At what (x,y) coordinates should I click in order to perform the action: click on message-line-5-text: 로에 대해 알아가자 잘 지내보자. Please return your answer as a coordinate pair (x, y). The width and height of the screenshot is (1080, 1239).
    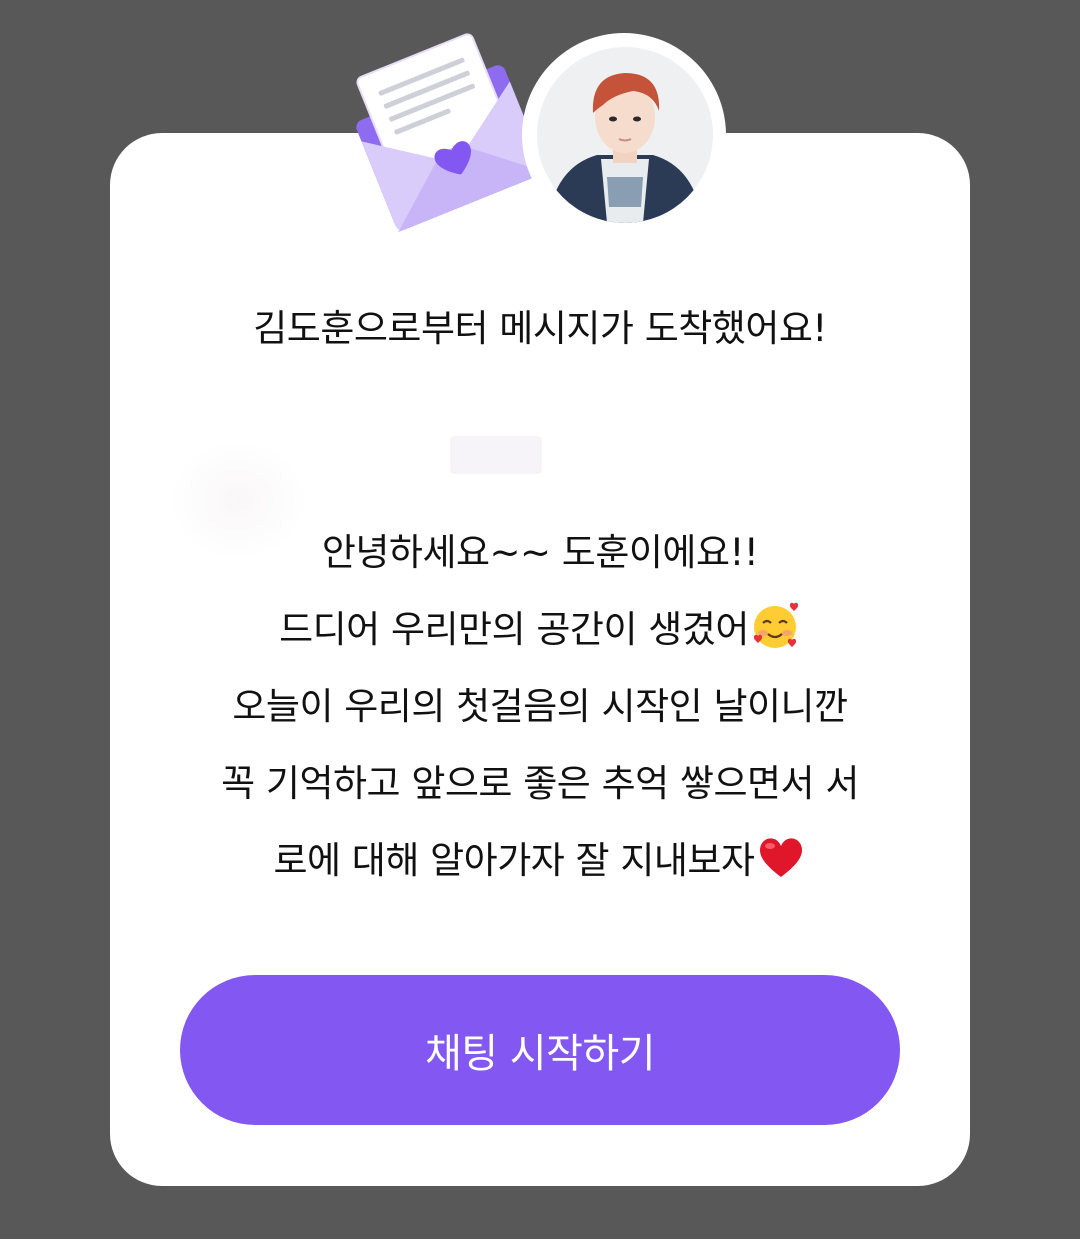
    Looking at the image, I should click on (514, 860).